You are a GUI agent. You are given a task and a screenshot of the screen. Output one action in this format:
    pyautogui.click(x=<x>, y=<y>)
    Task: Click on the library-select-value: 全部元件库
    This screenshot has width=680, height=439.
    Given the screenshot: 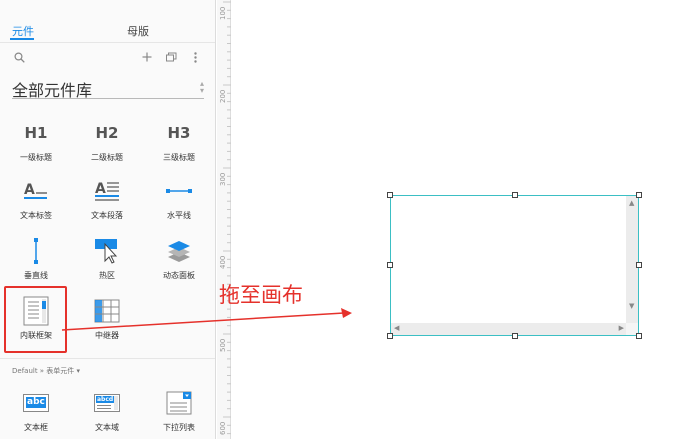 What is the action you would take?
    pyautogui.click(x=52, y=90)
    